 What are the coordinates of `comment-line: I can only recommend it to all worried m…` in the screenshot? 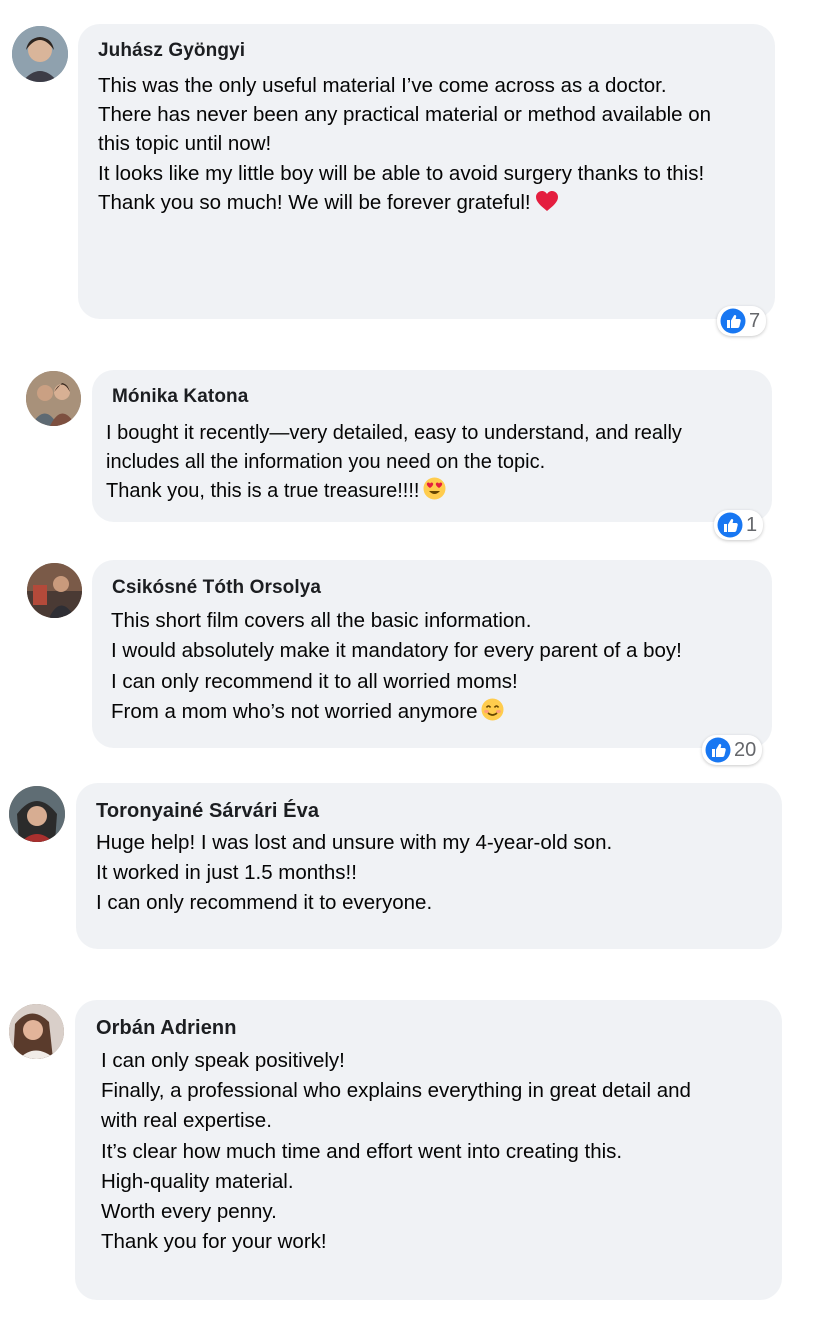 It's located at (314, 681).